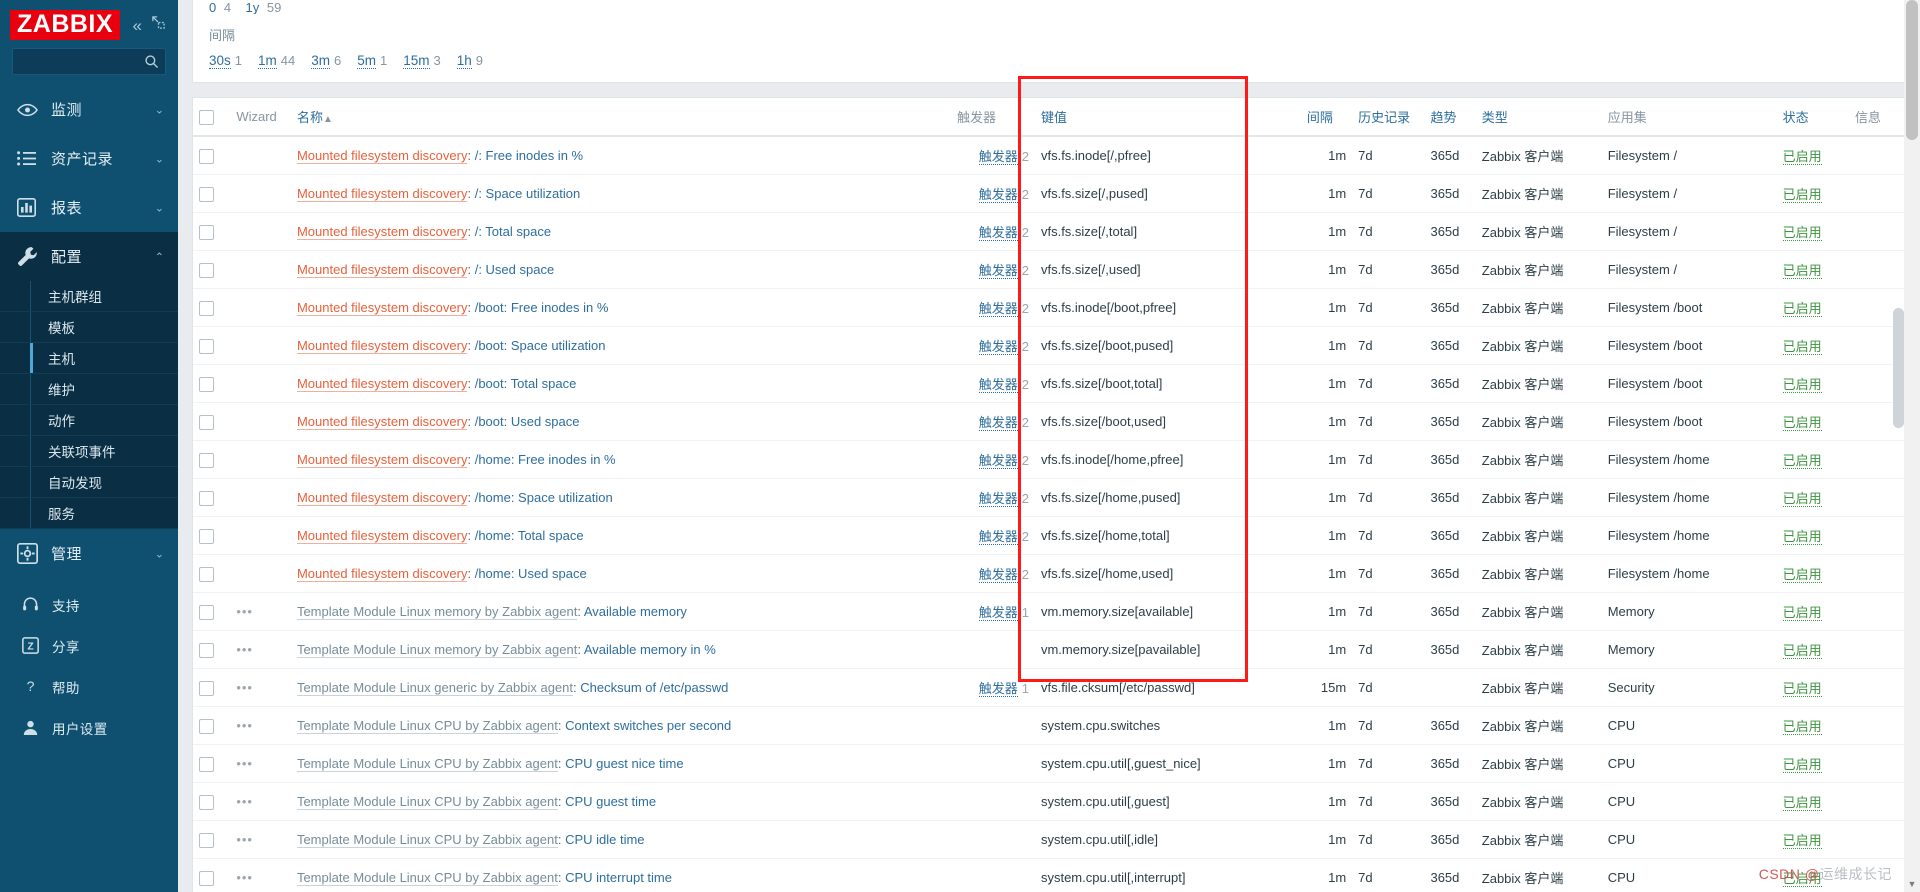 This screenshot has height=892, width=1920. I want to click on search-box, so click(89, 61).